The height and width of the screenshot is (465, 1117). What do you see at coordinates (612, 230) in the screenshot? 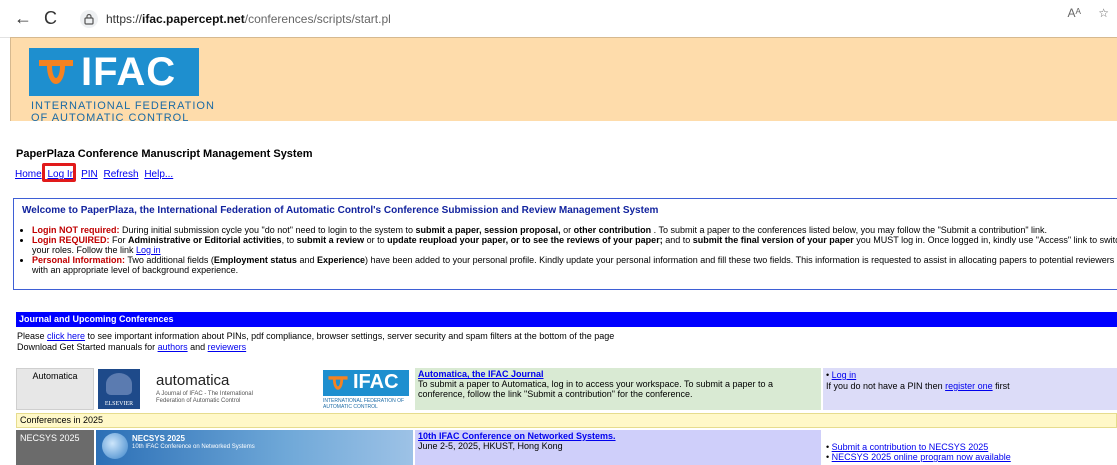
I see `item1-bold2: other contribution` at bounding box center [612, 230].